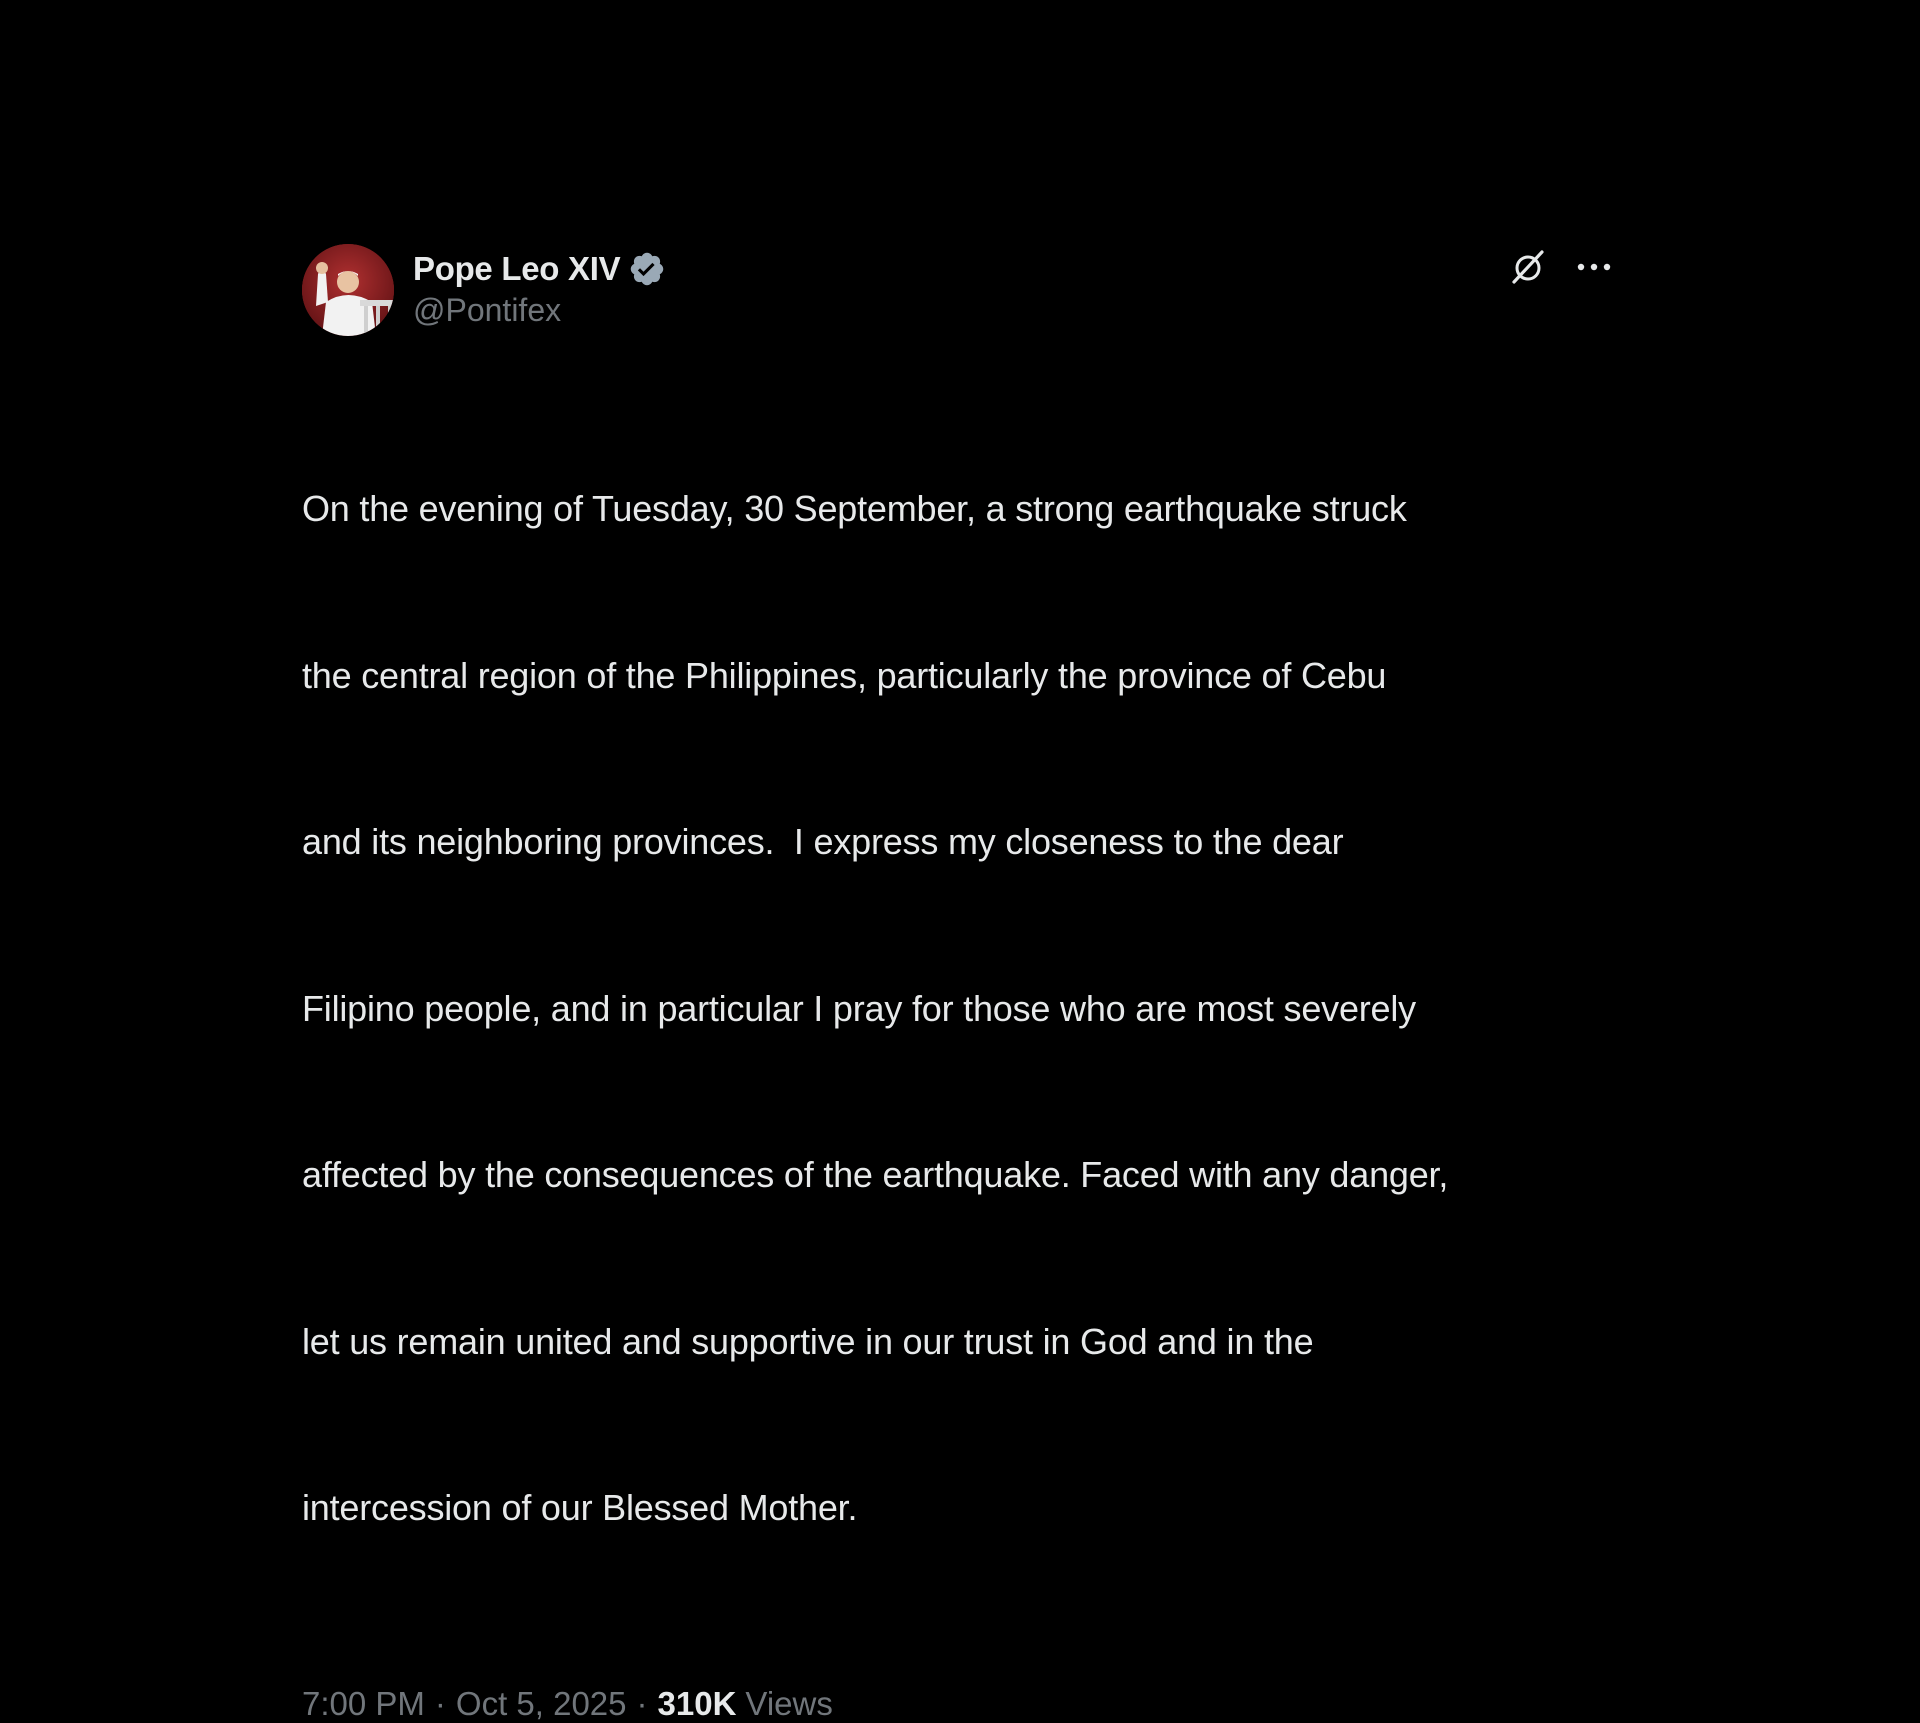  I want to click on author-info: Pope Leo XIV @Pontifex, so click(539, 287).